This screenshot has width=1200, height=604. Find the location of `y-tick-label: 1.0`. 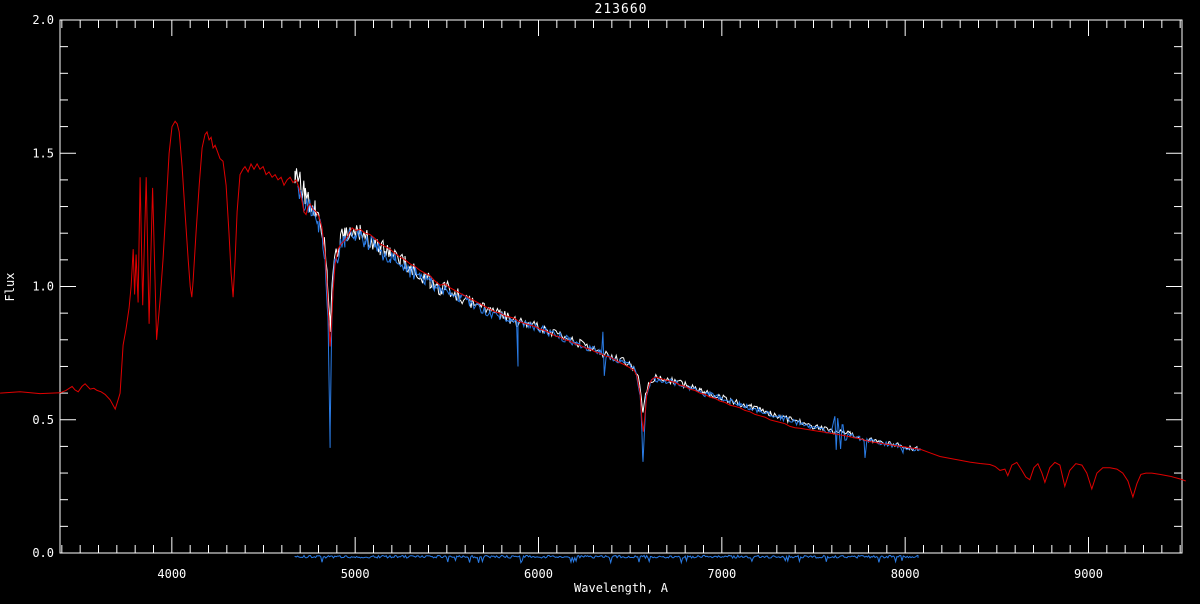

y-tick-label: 1.0 is located at coordinates (43, 287).